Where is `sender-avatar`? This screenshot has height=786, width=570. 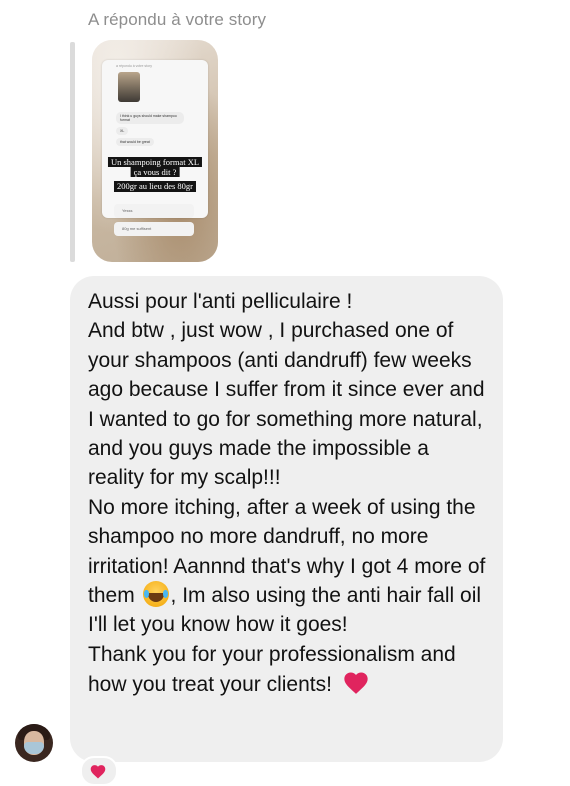 sender-avatar is located at coordinates (34, 743).